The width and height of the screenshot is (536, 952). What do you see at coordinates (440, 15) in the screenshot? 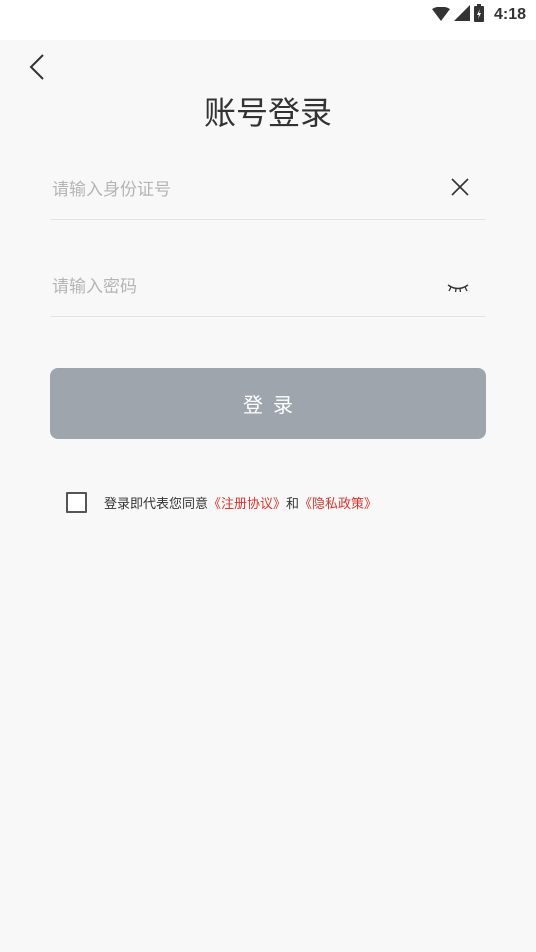
I see `wifi-icon` at bounding box center [440, 15].